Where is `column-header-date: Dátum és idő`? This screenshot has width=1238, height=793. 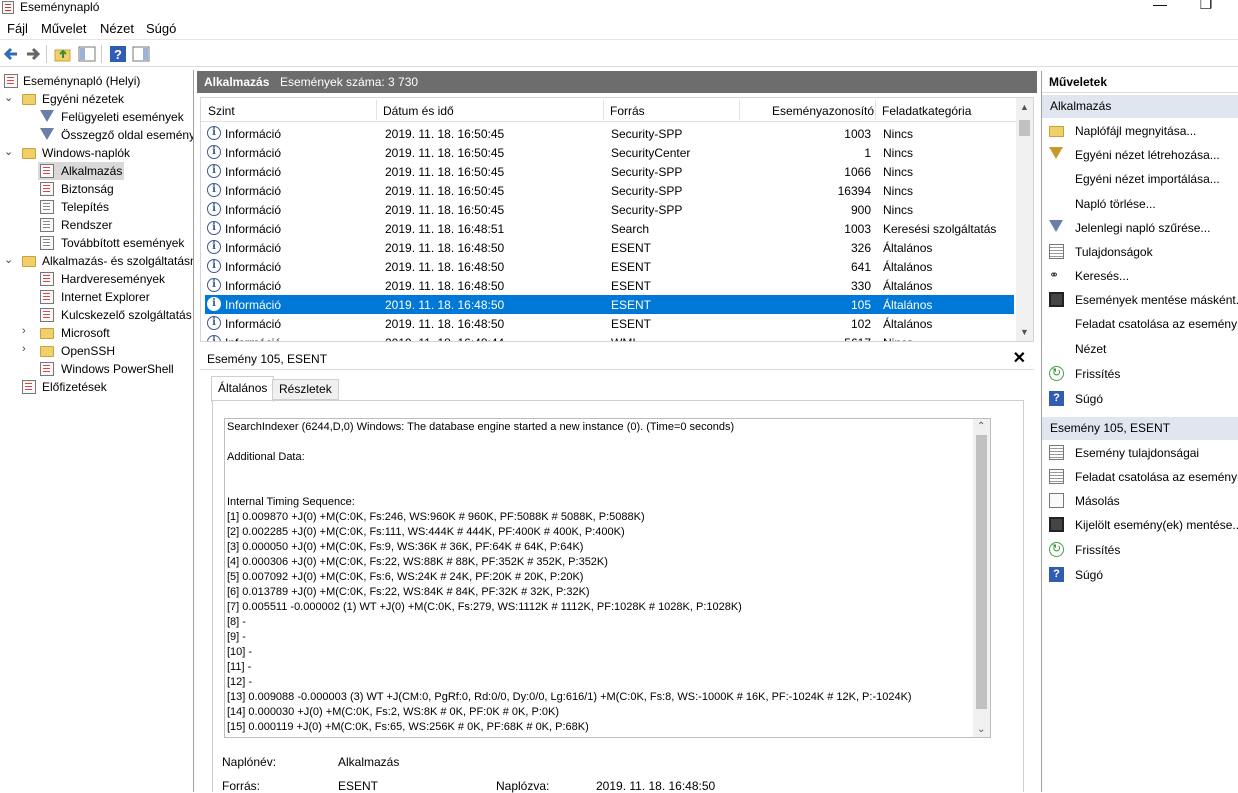
column-header-date: Dátum és idő is located at coordinates (418, 111).